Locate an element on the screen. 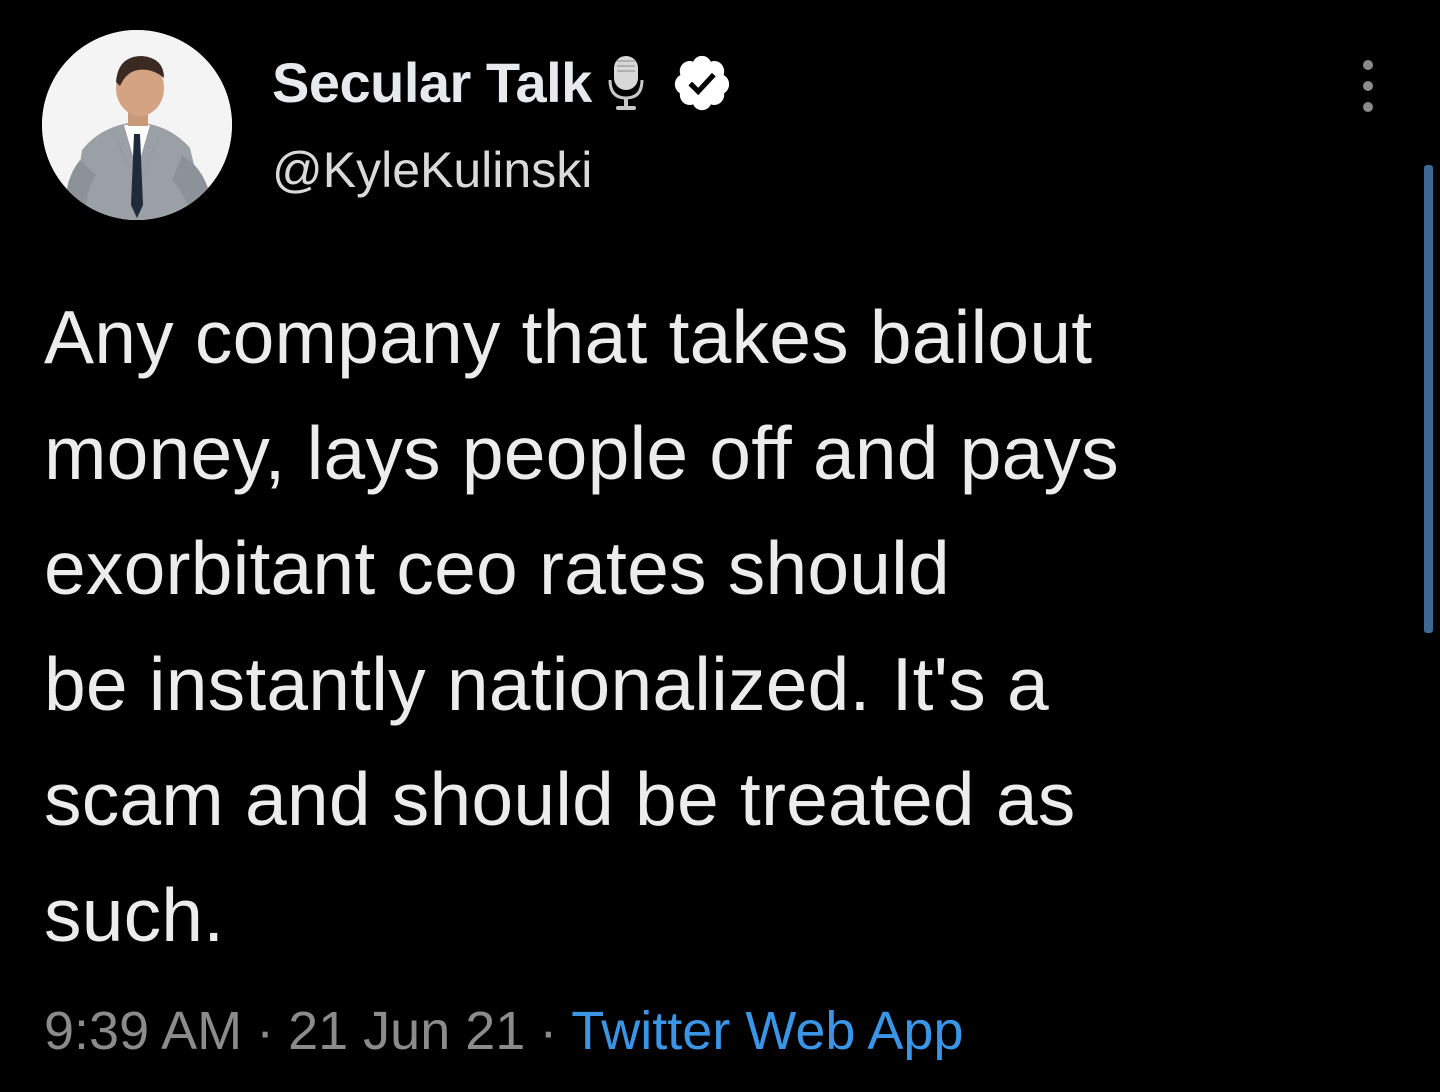 Image resolution: width=1440 pixels, height=1092 pixels. tweet-meta: 9:39 AM · 21 Jun 21 · Twitter Web App is located at coordinates (503, 1031).